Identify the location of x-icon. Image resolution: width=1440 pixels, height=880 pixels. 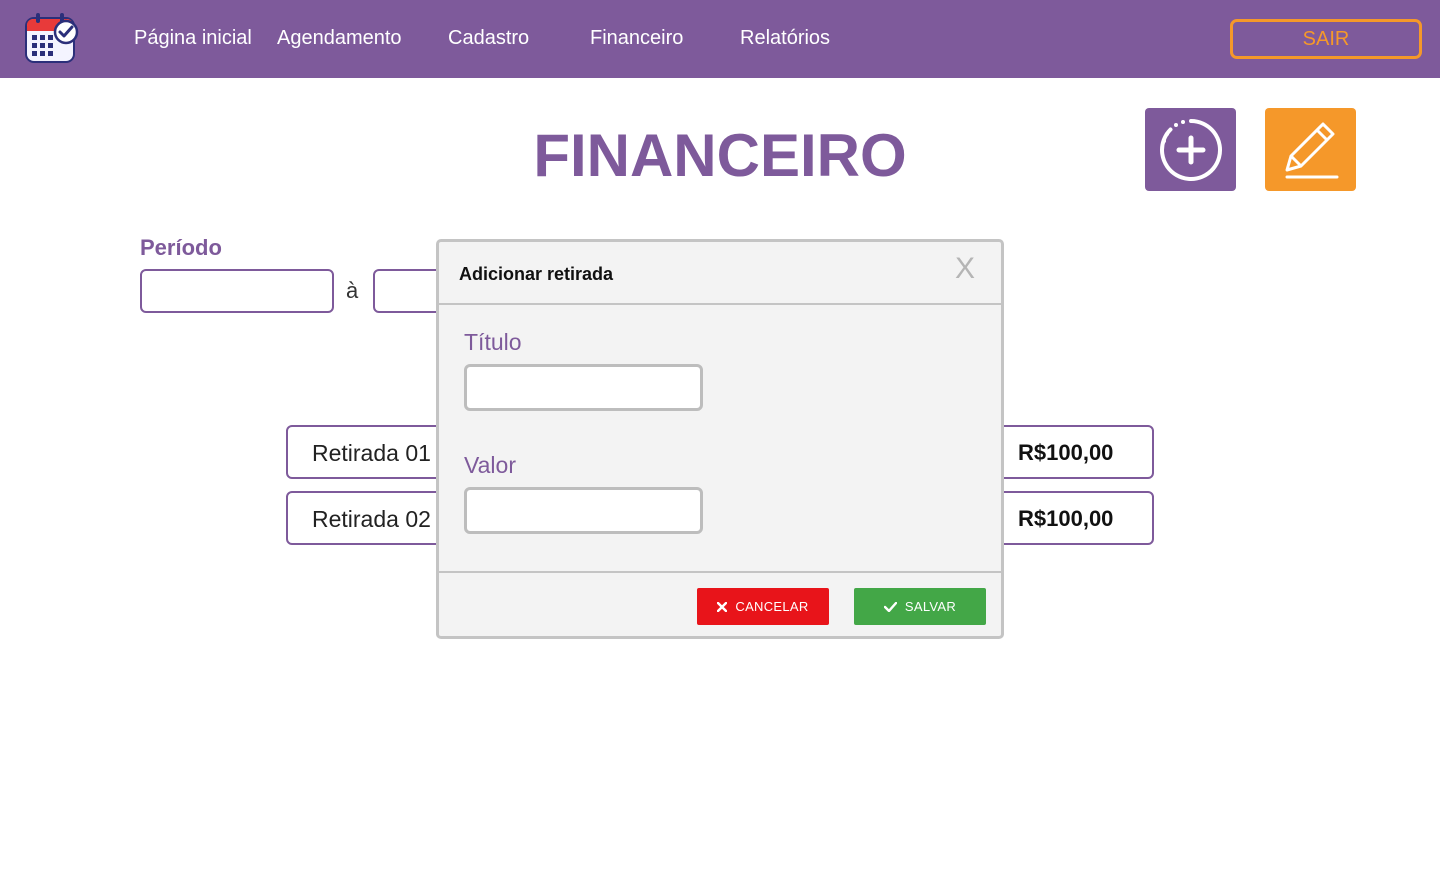
(722, 606).